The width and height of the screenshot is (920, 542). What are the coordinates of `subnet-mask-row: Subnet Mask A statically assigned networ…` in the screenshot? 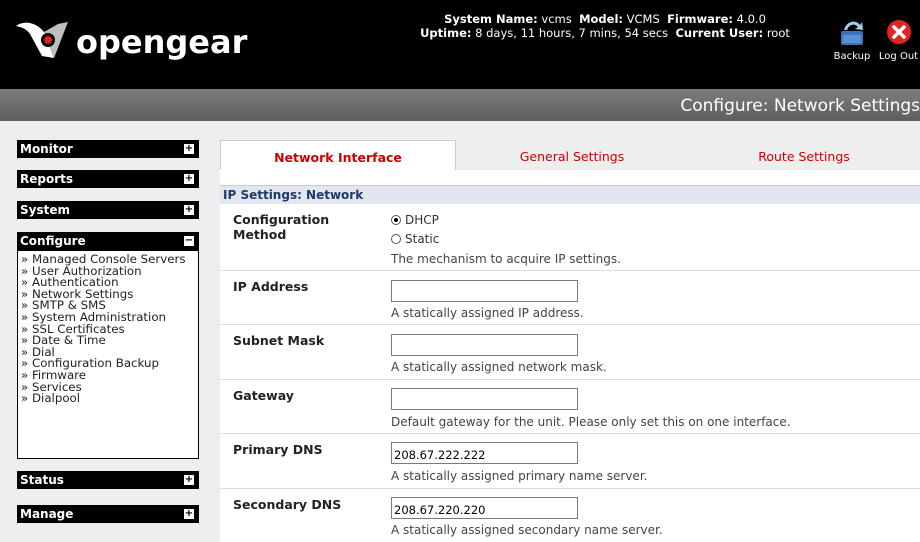 It's located at (570, 352).